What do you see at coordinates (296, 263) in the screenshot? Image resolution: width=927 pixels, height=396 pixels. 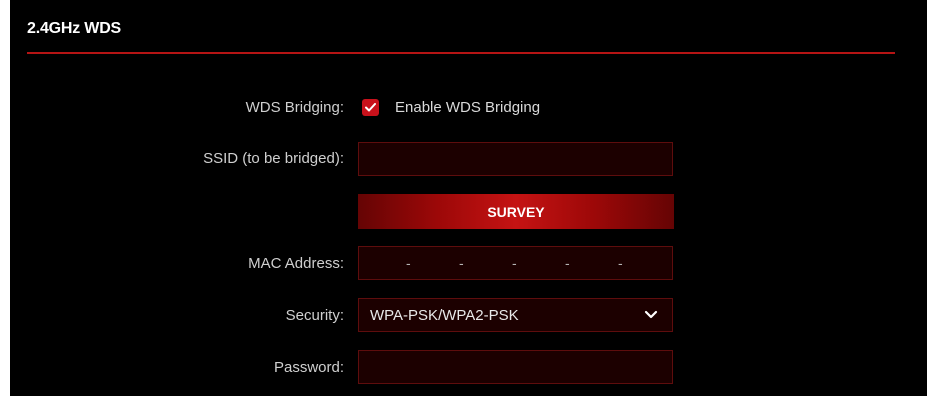 I see `mac-address-label: MAC Address:` at bounding box center [296, 263].